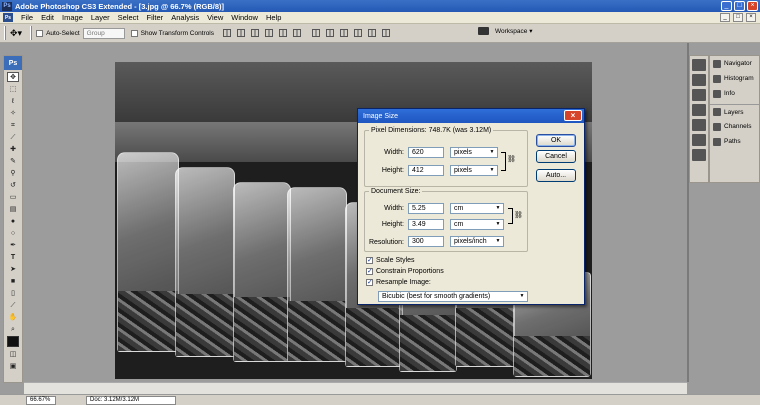 This screenshot has height=405, width=760. Describe the element at coordinates (738, 17) in the screenshot. I see `doc-restore-button: □` at that location.